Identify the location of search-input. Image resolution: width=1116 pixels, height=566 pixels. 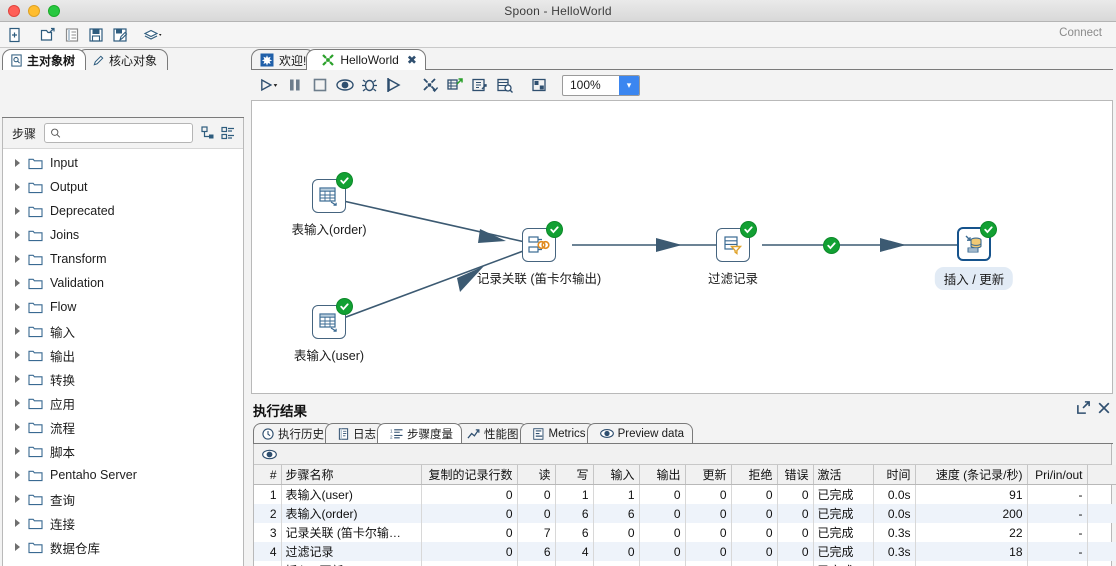
(126, 133).